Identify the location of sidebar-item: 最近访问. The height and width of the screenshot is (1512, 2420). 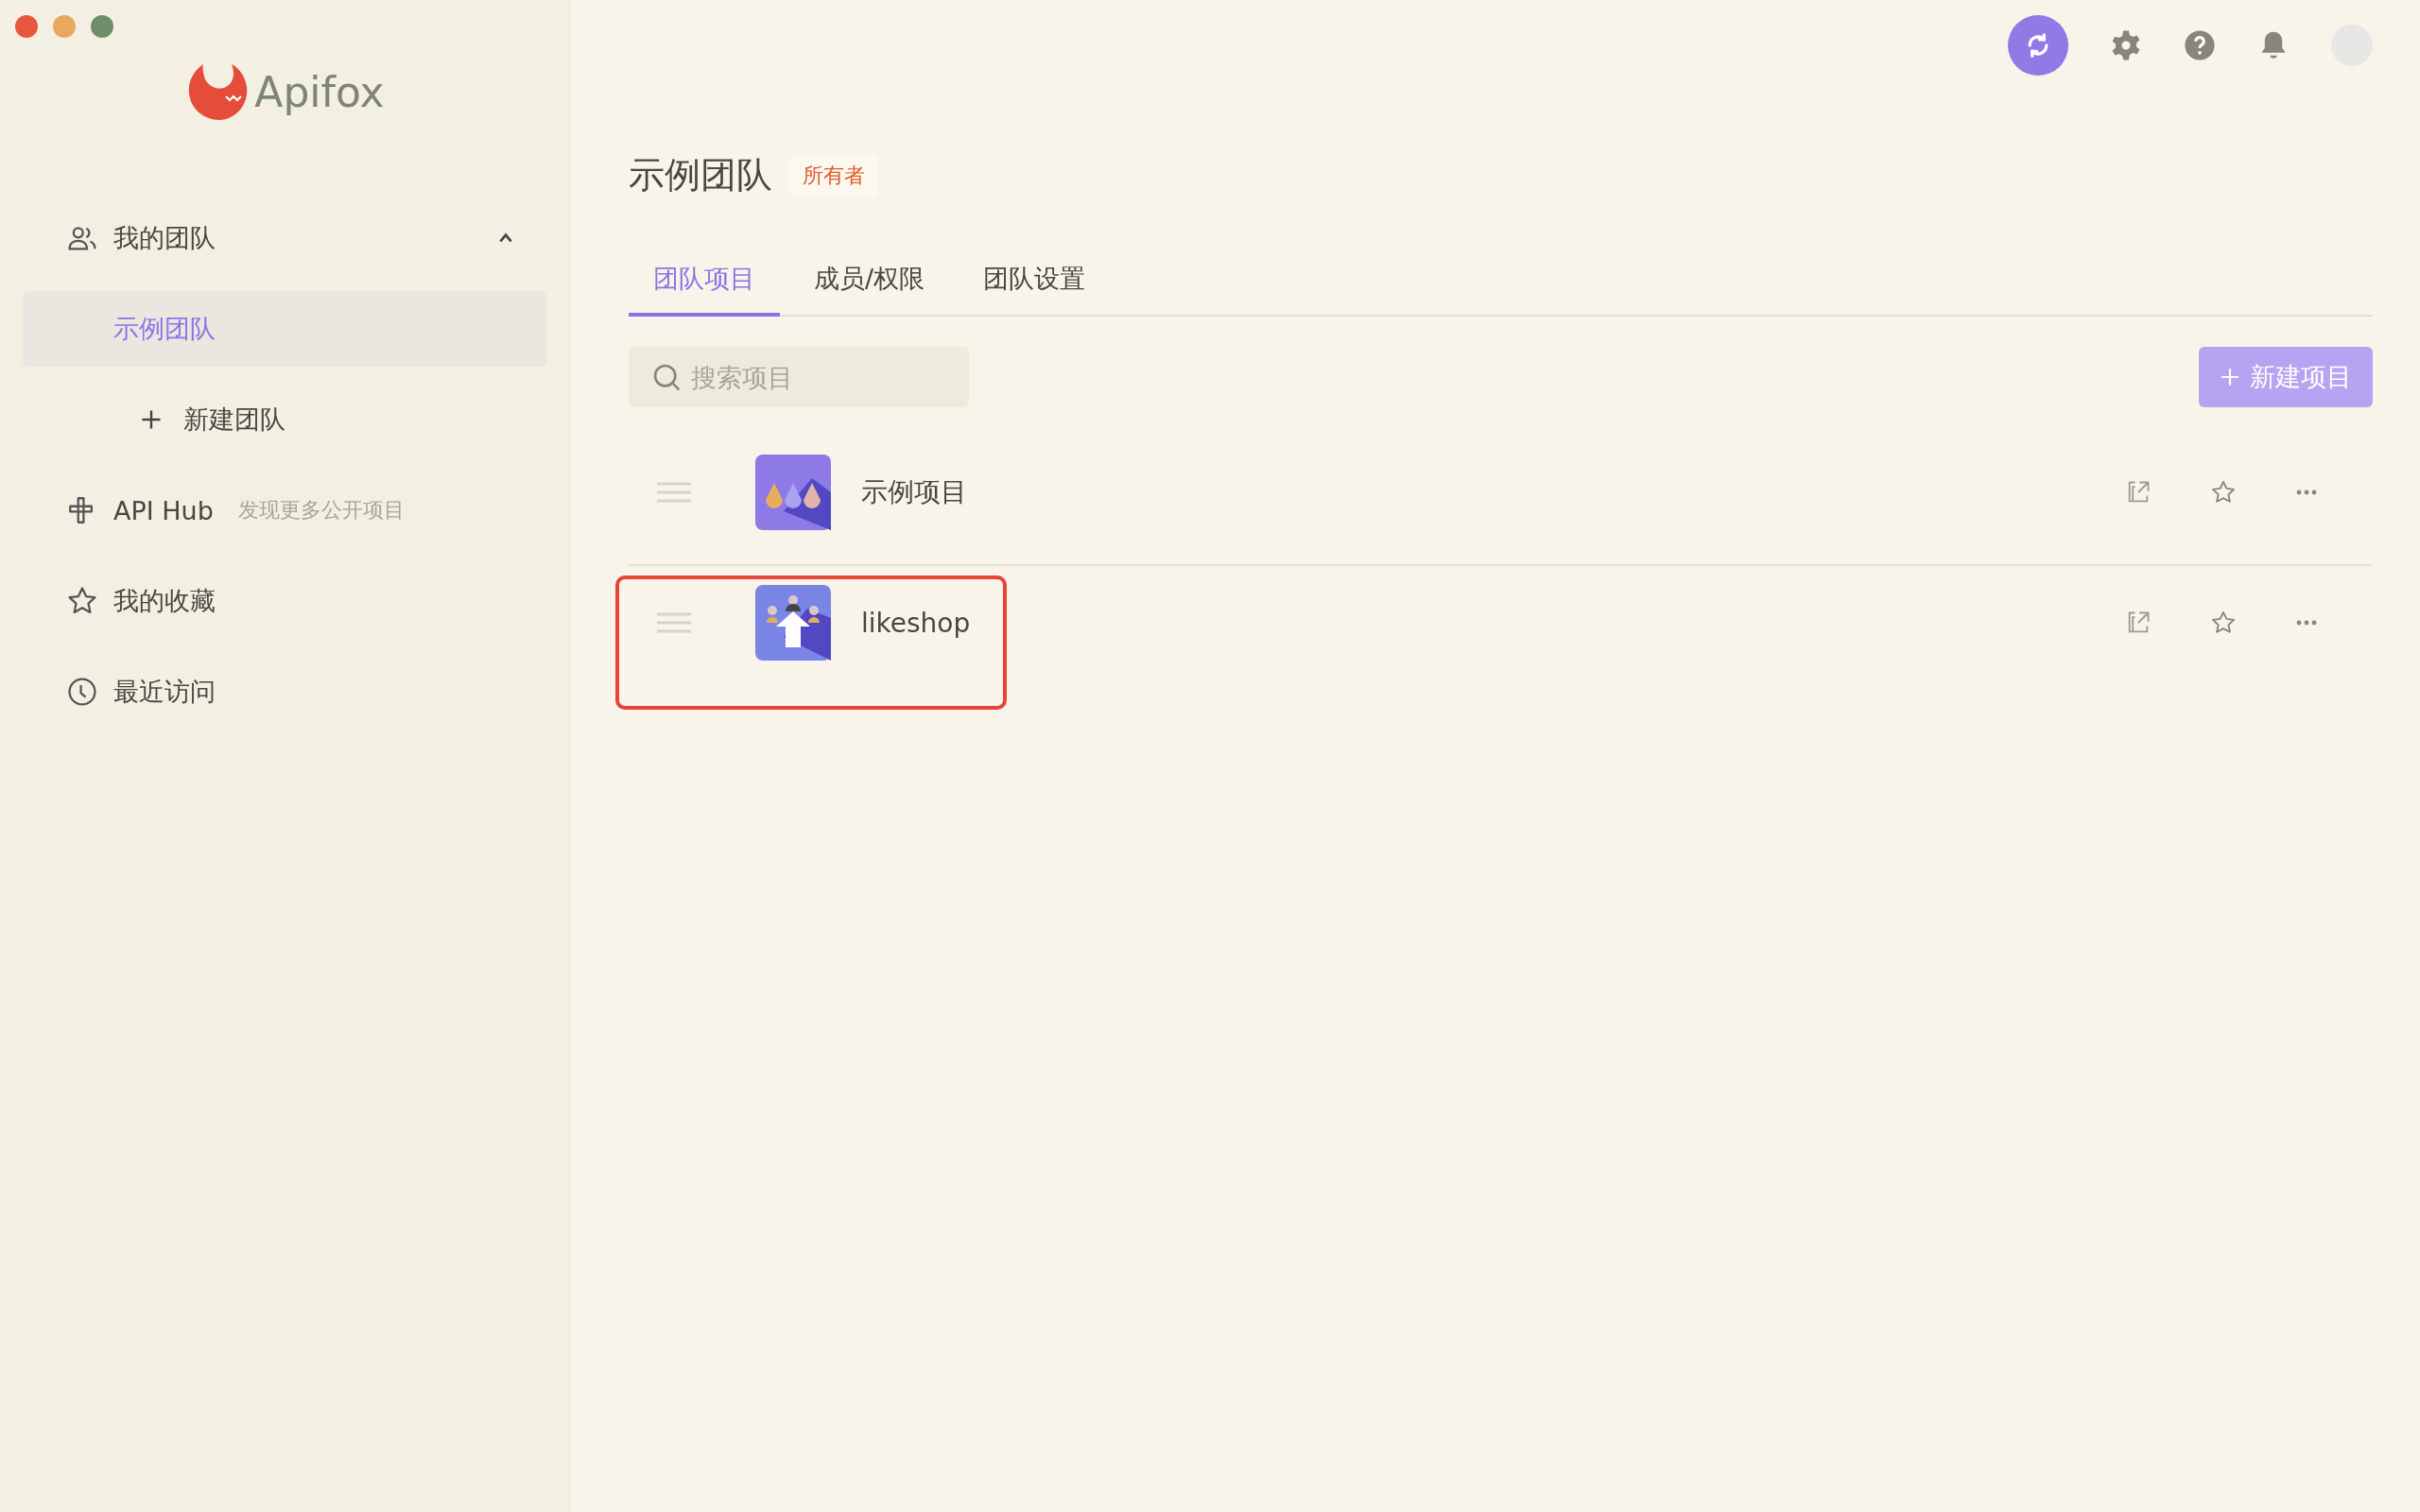
(284, 691).